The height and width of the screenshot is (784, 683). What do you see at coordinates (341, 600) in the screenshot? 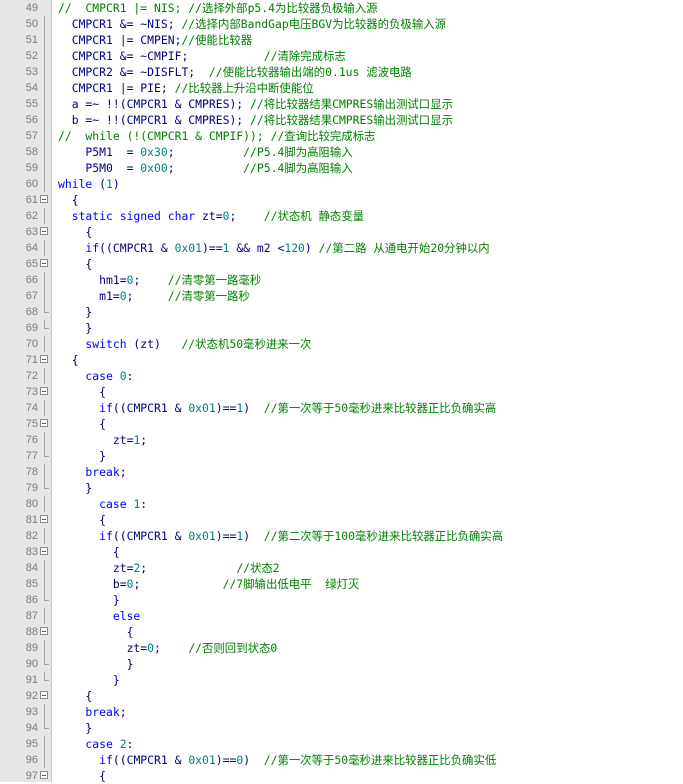
I see `code-line: 86 }` at bounding box center [341, 600].